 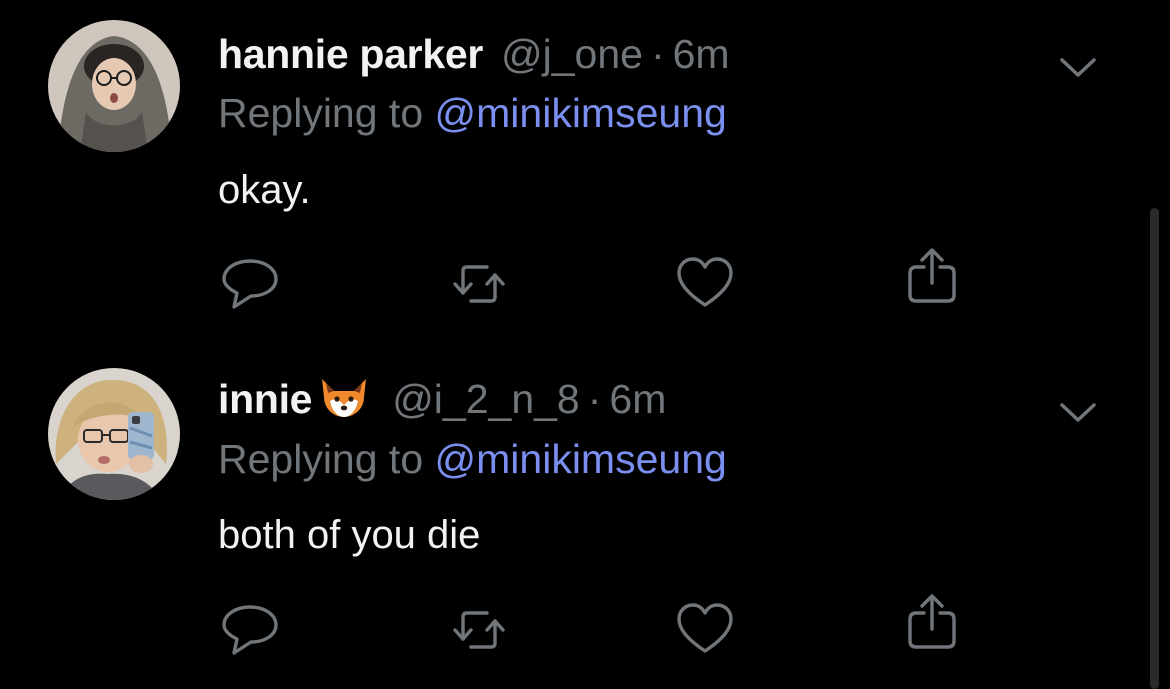 I want to click on tweet-header: innie @i_2_n_8 · 6m, so click(x=442, y=402).